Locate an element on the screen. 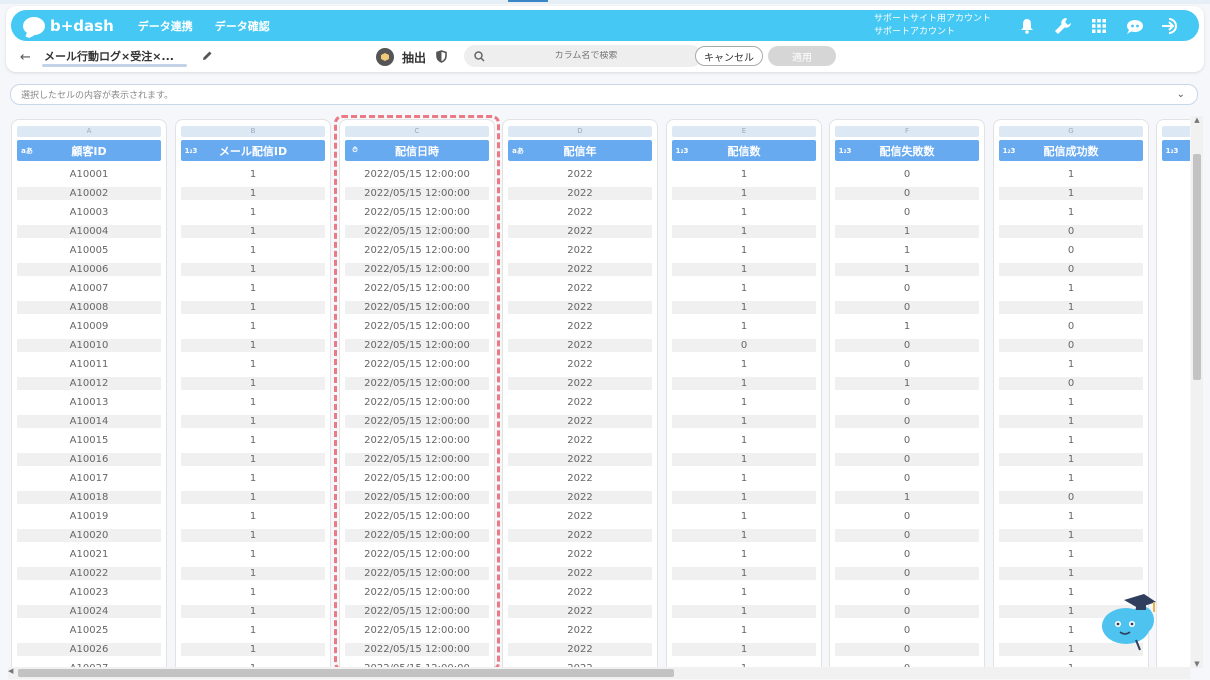 This screenshot has height=680, width=1210. column-letter: B is located at coordinates (253, 131).